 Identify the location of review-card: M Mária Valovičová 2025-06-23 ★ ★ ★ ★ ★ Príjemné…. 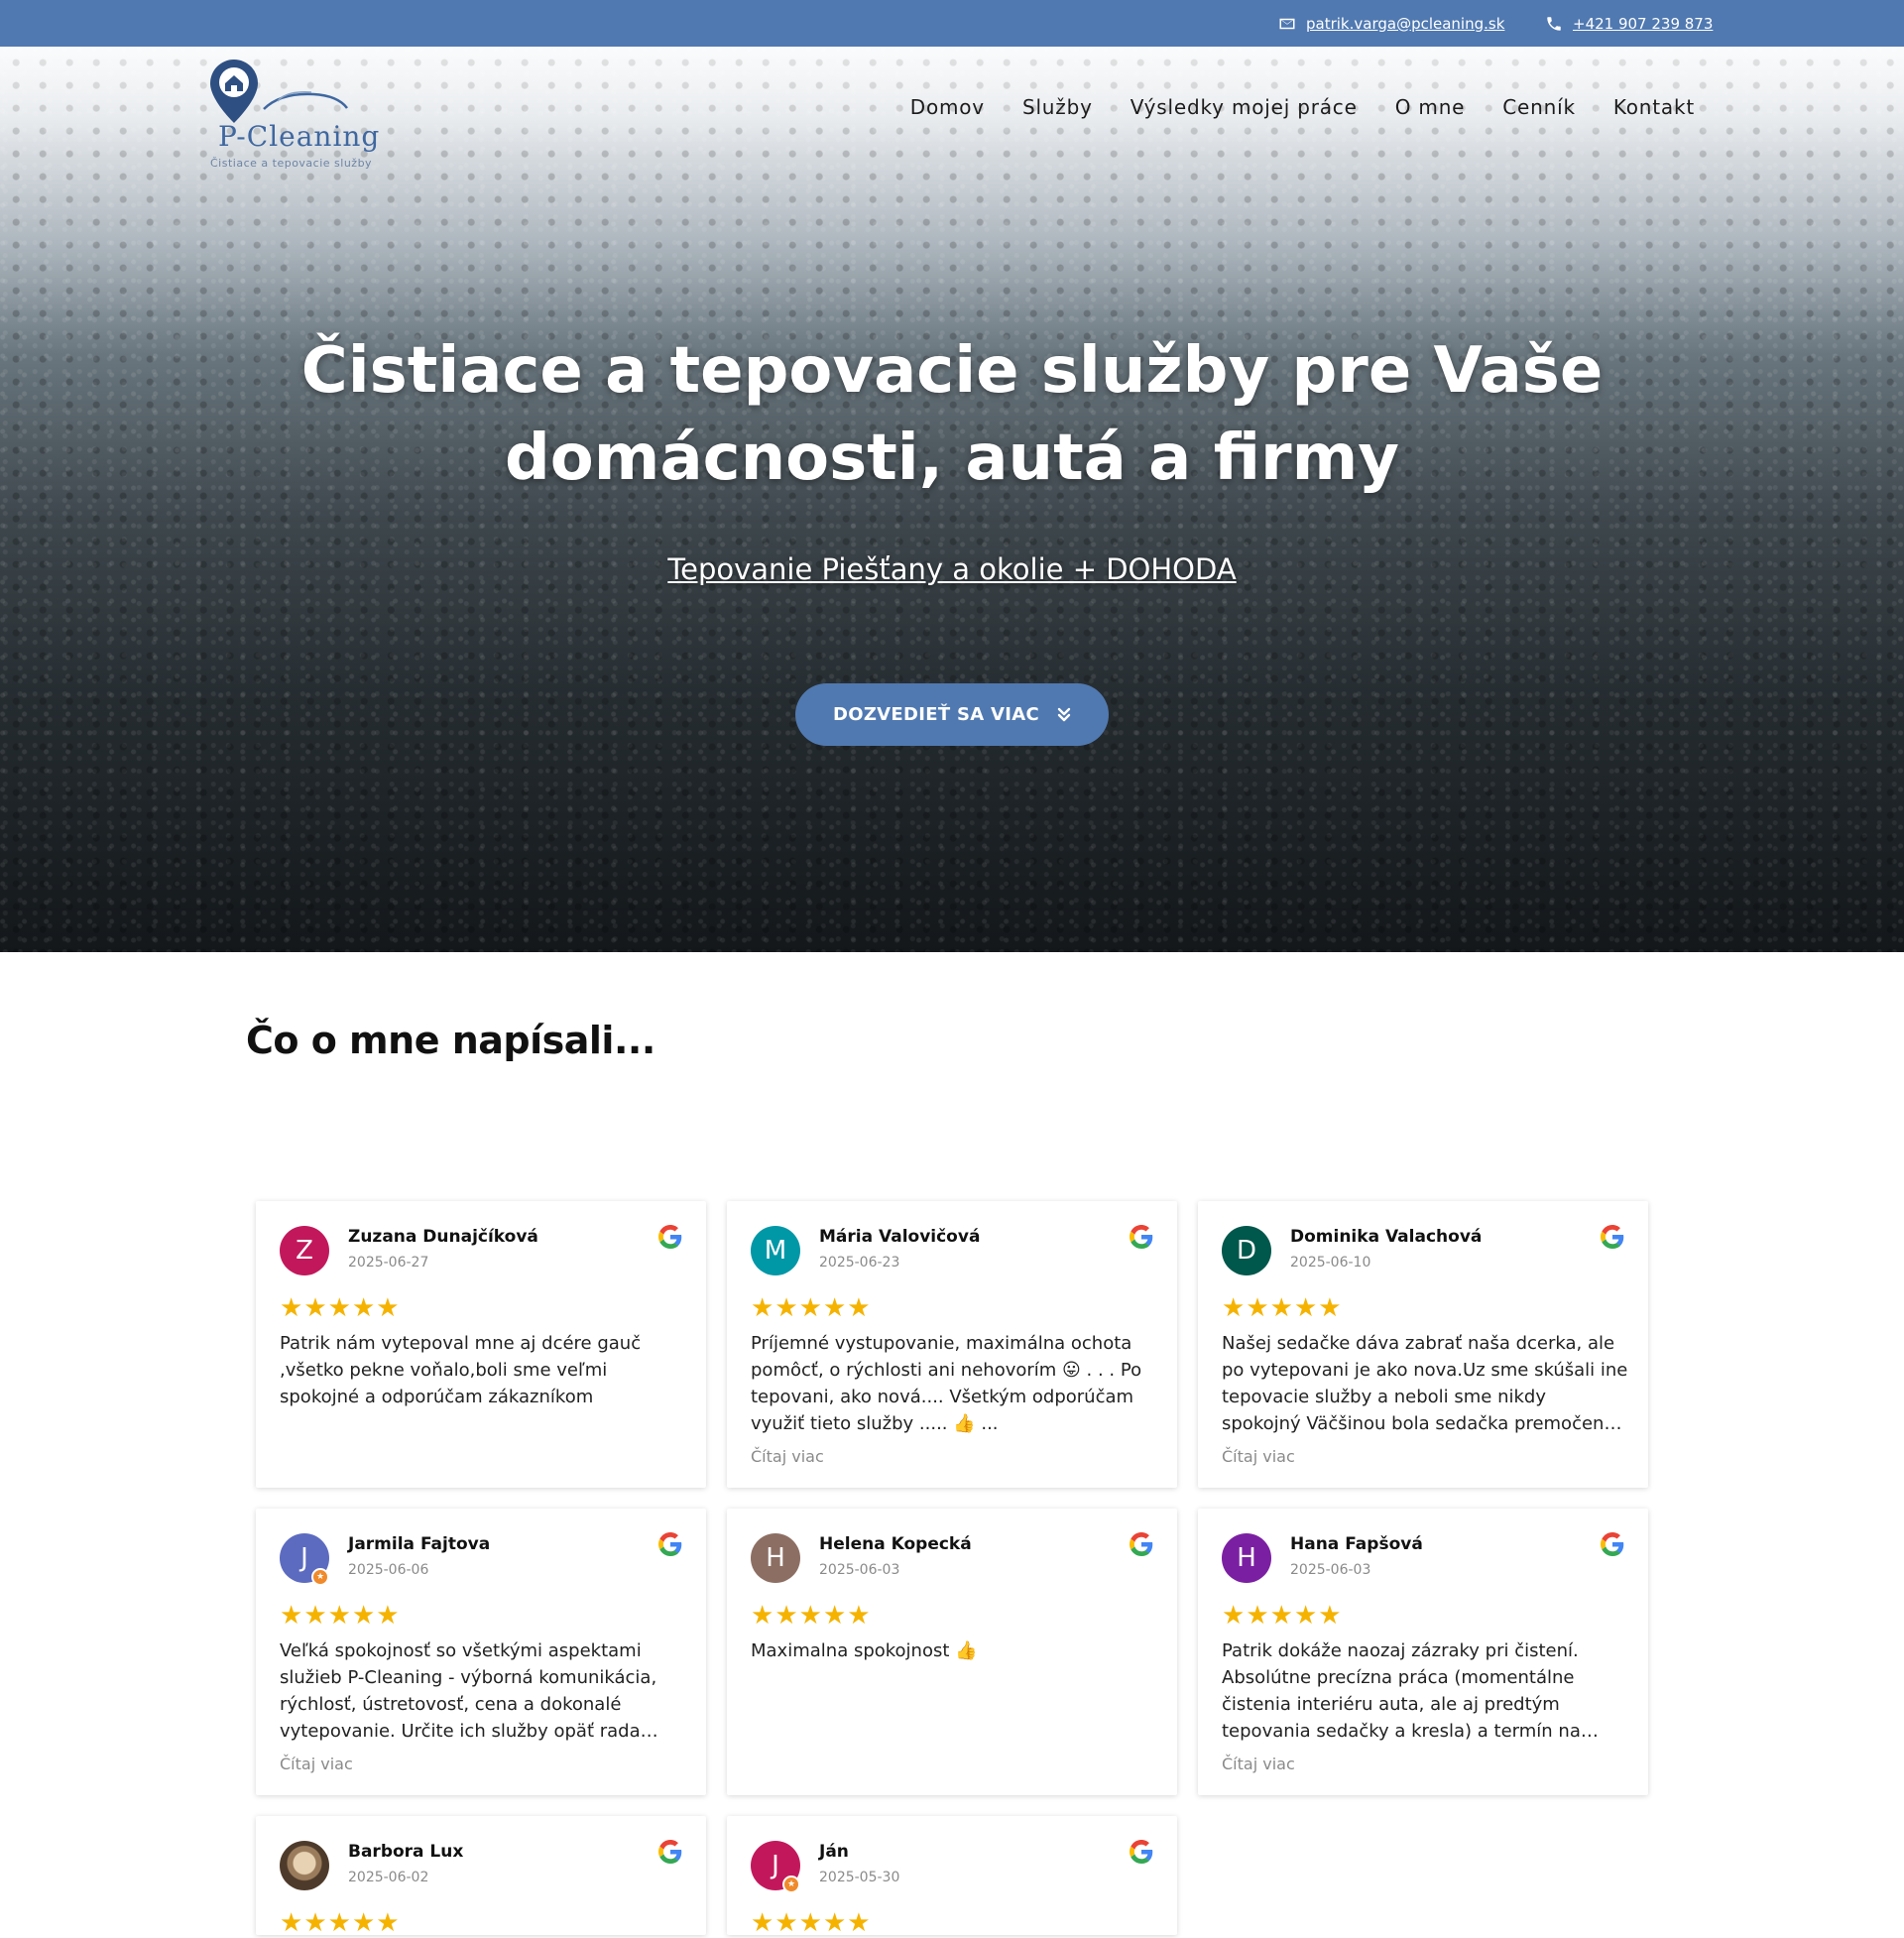
(952, 1344).